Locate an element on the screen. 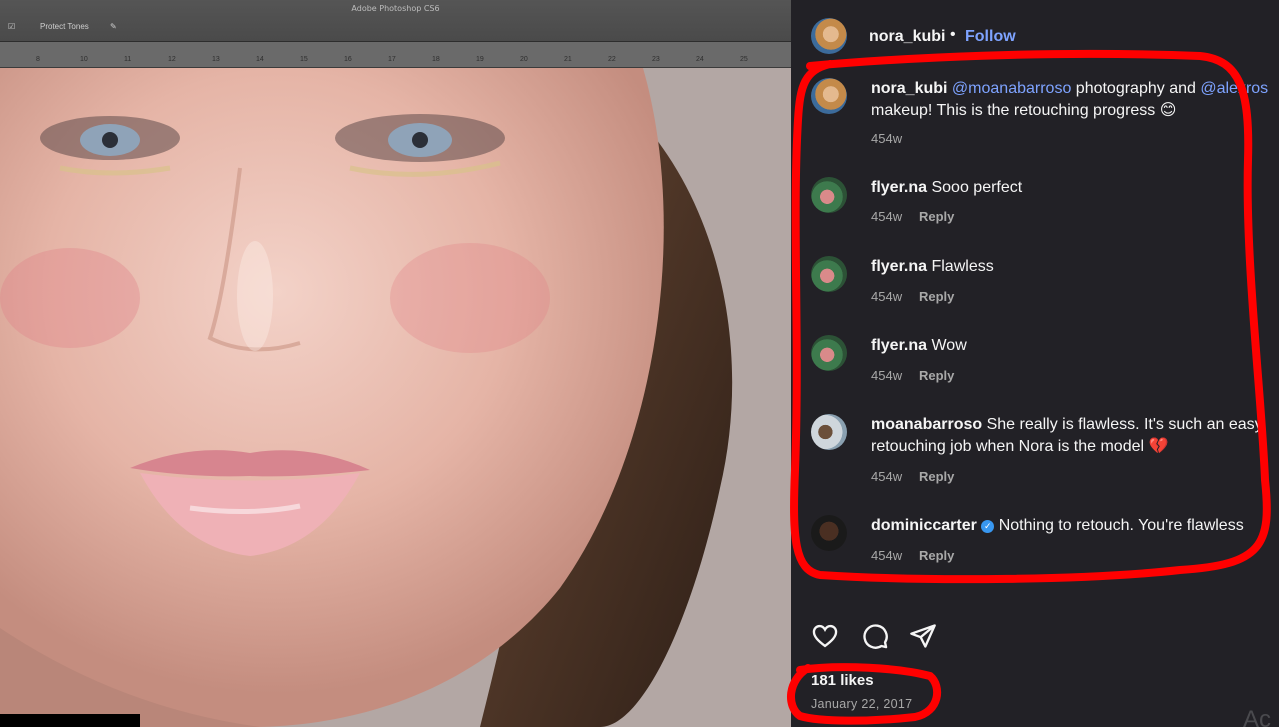  comment-text: Wow is located at coordinates (947, 345).